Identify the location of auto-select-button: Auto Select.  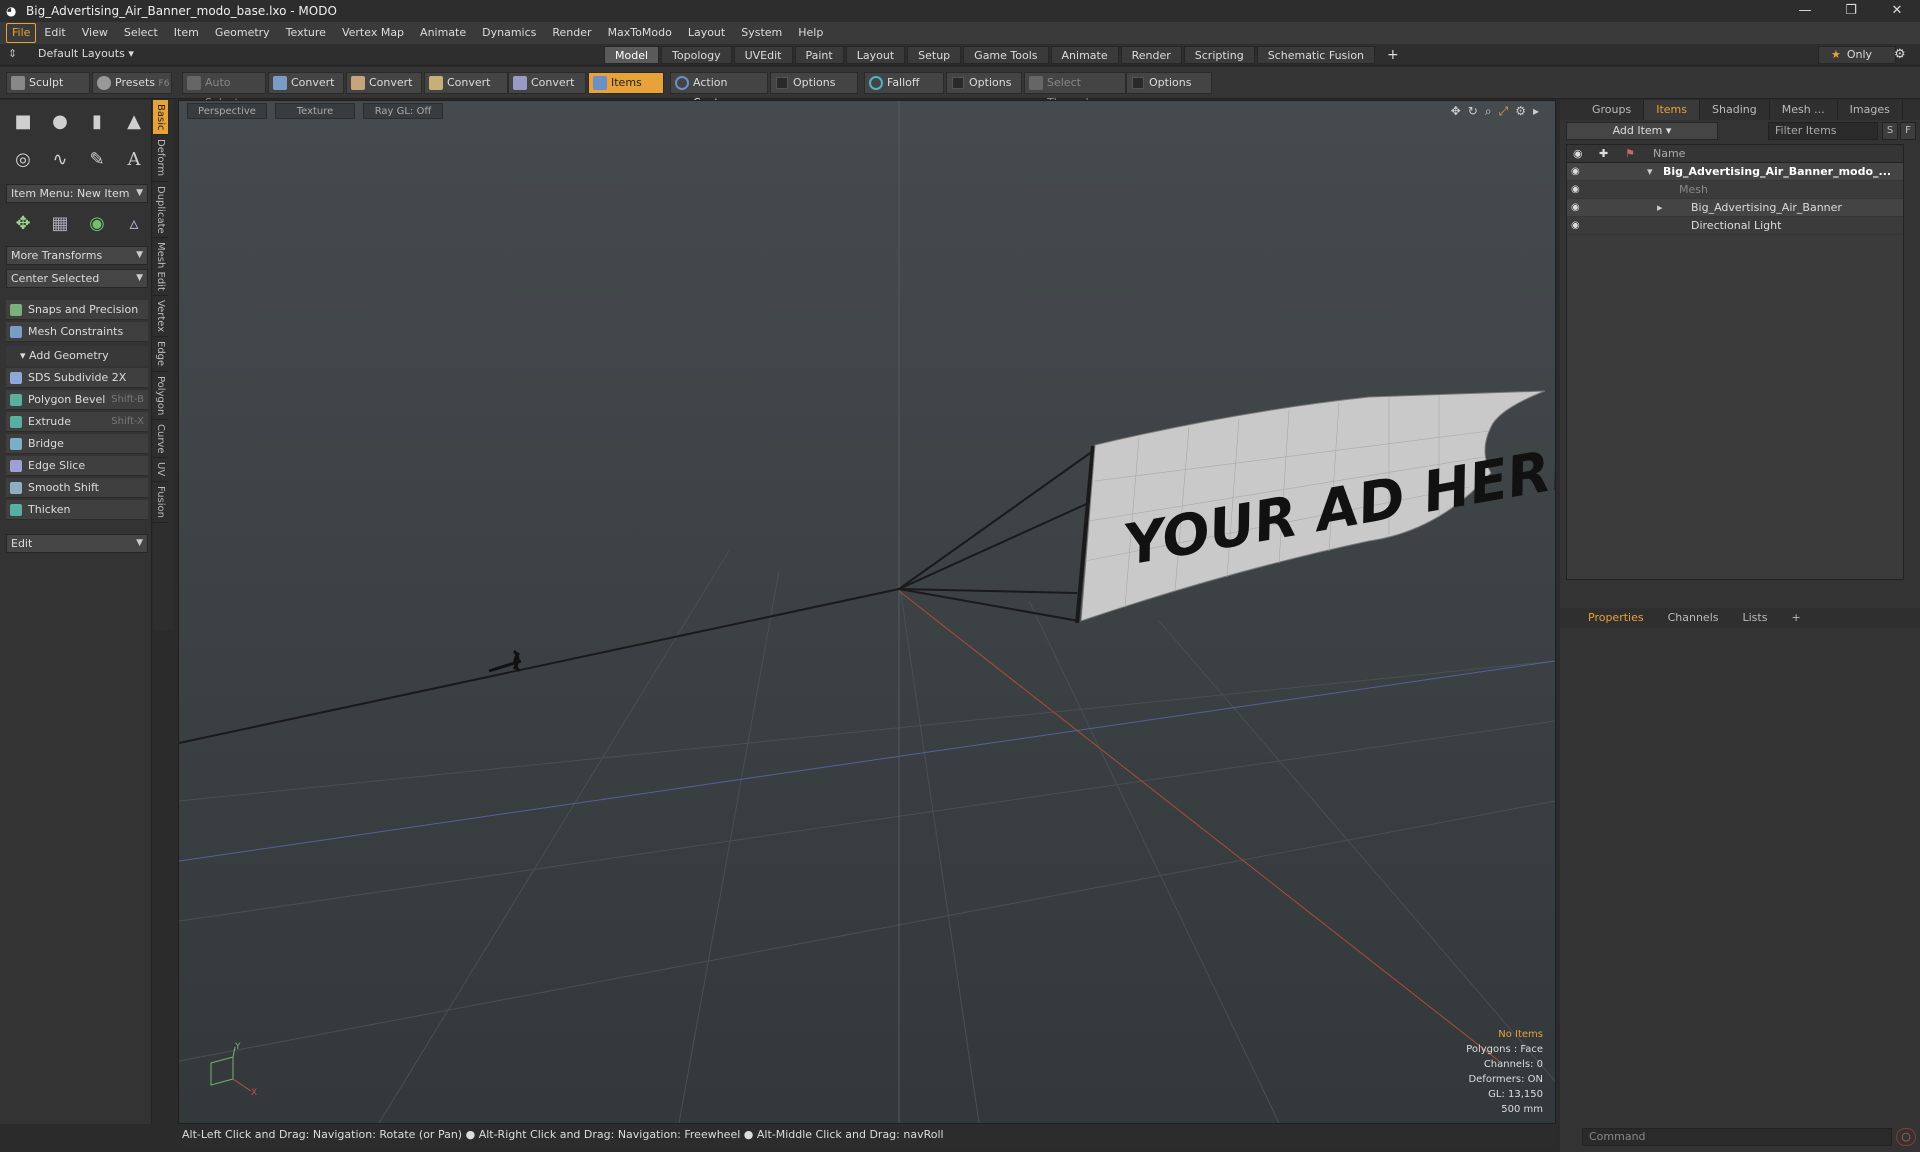
(224, 90).